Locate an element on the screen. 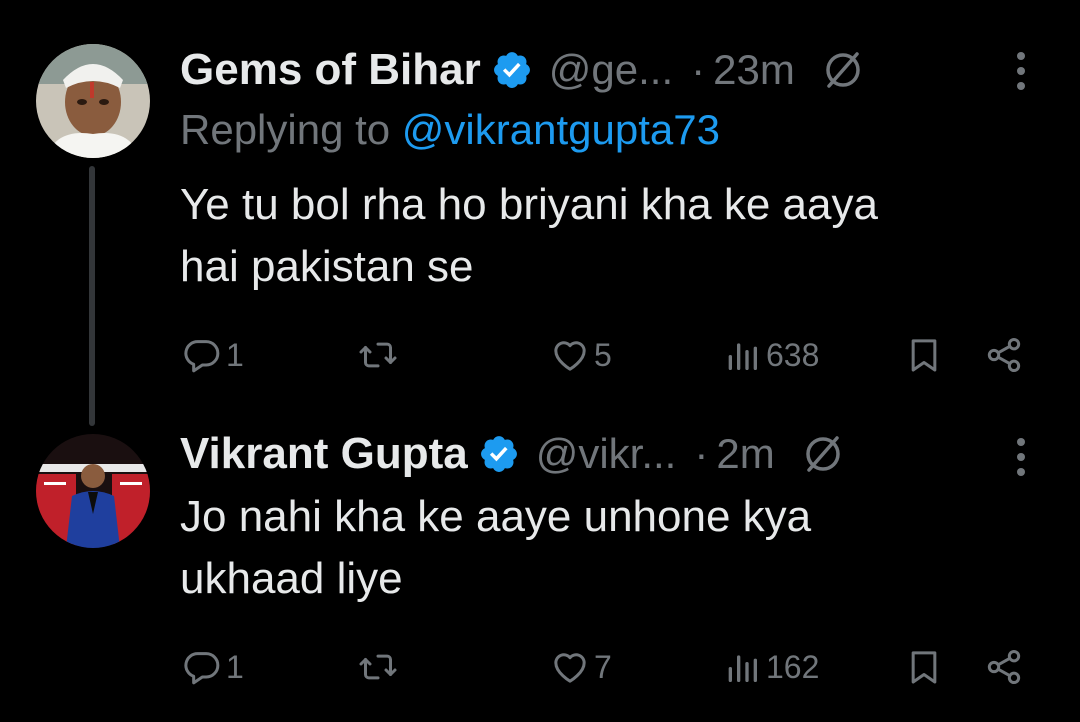 This screenshot has height=722, width=1080. view-count: 162 is located at coordinates (793, 666).